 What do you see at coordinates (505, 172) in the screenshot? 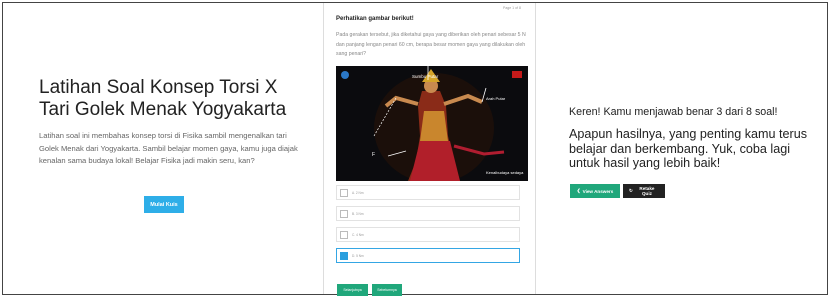
I see `credit-label: Kenalbudaya sedaya` at bounding box center [505, 172].